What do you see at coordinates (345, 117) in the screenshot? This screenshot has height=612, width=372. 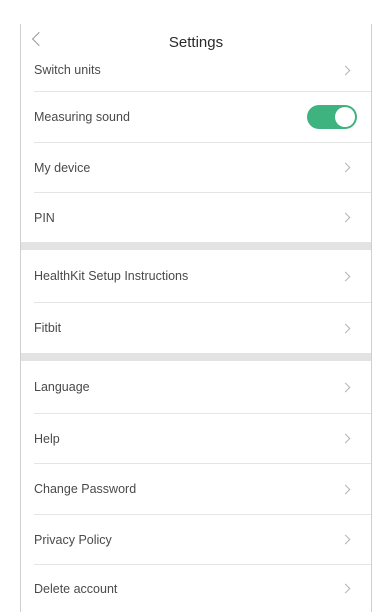 I see `toggle-knob` at bounding box center [345, 117].